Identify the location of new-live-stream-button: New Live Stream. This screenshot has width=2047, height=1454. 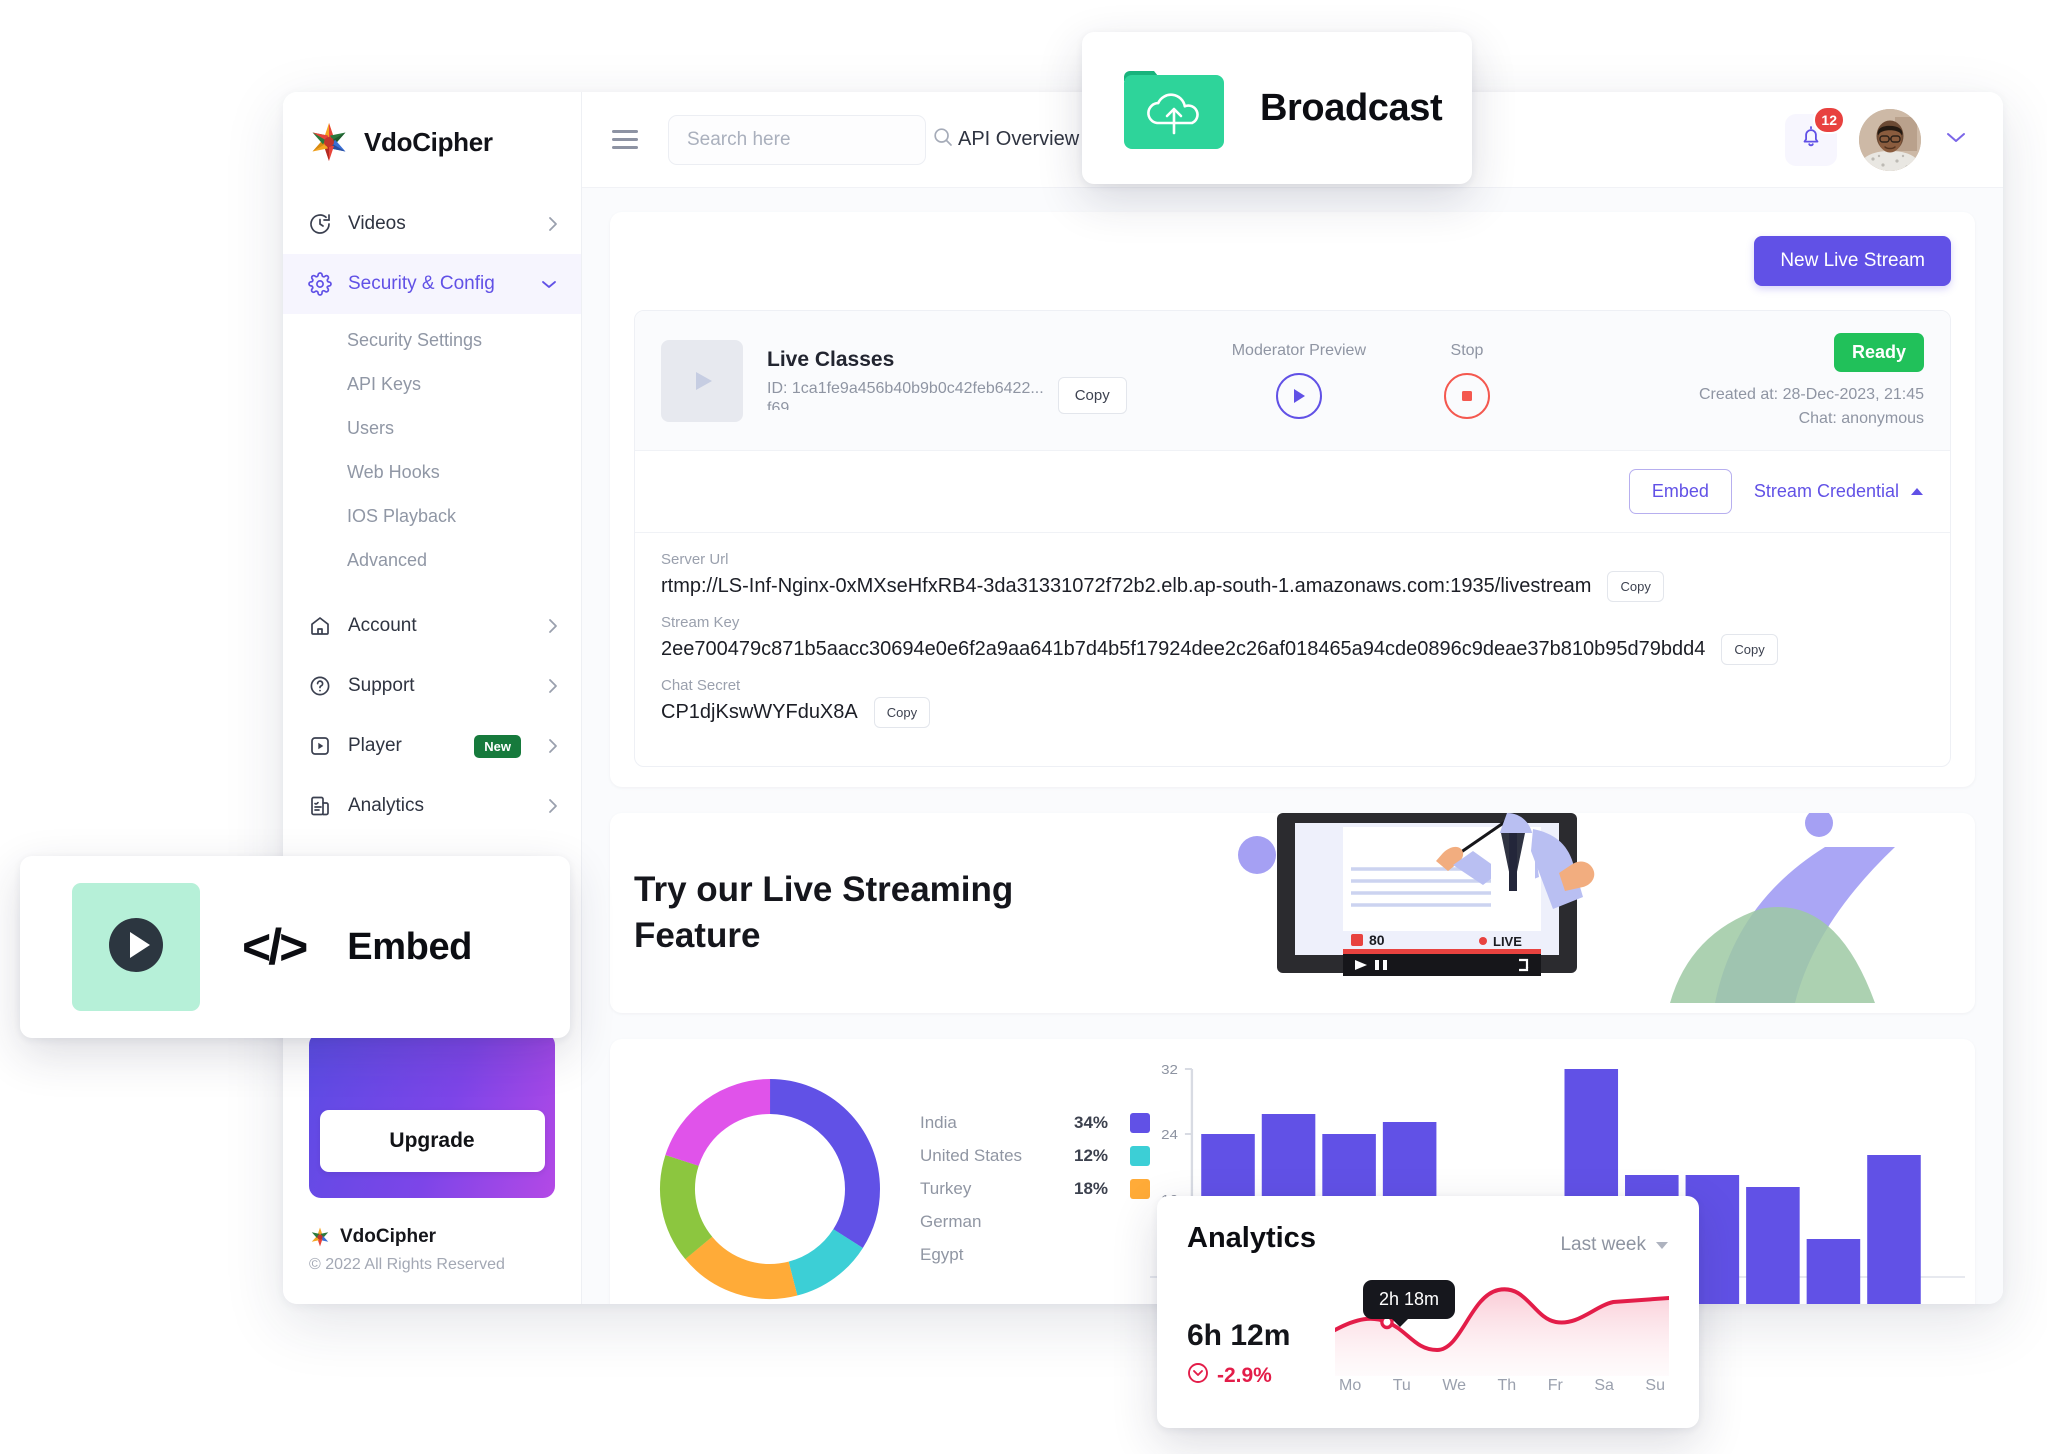
(1852, 261).